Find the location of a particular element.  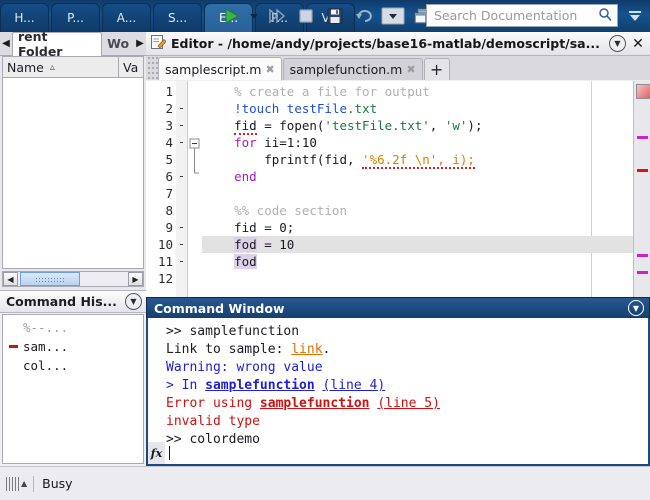

panel-scroll-left-icon: ◀ is located at coordinates (6, 44).